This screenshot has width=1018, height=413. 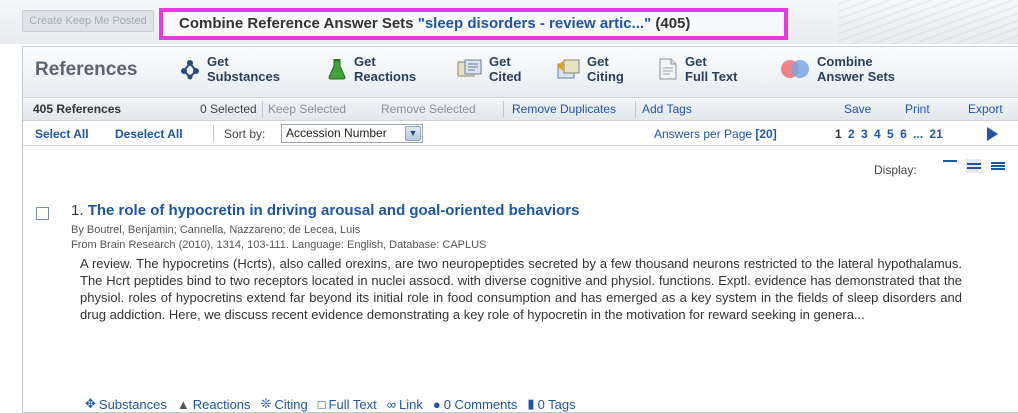 I want to click on citing-icon: ❊, so click(x=266, y=403).